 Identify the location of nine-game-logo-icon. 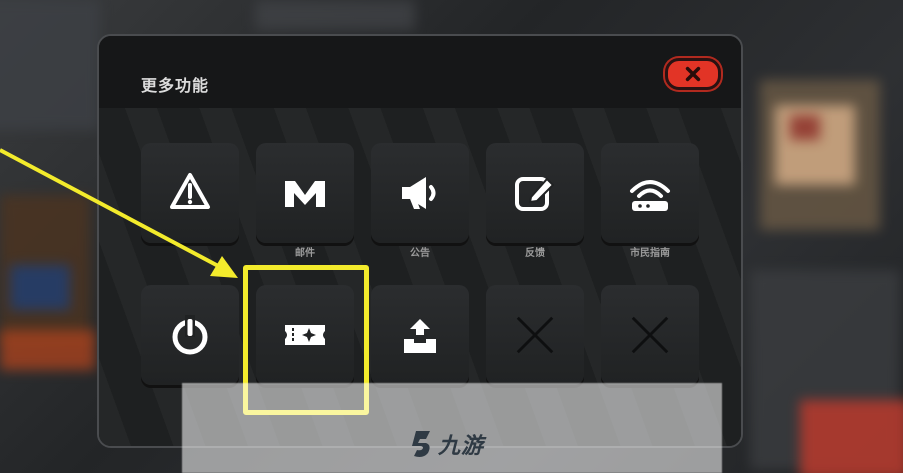
(421, 444).